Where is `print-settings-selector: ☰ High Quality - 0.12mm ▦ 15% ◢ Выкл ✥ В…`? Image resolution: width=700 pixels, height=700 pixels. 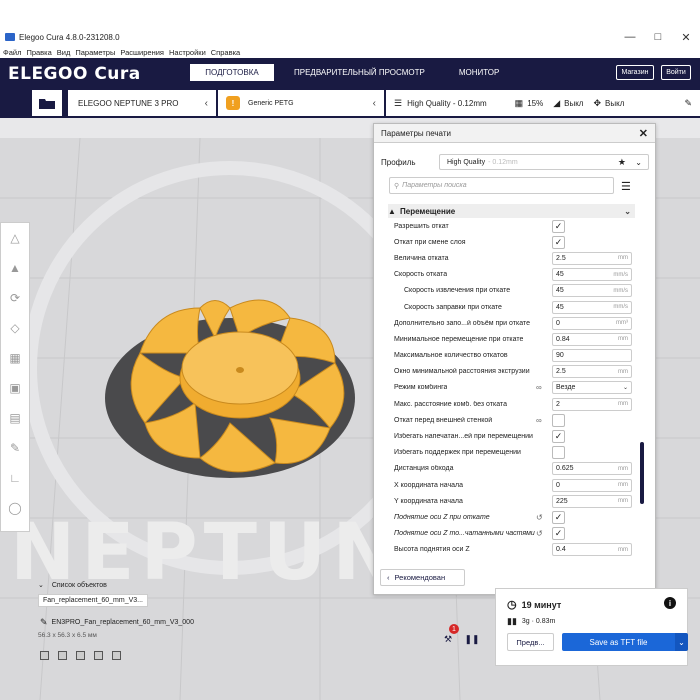
print-settings-selector: ☰ High Quality - 0.12mm ▦ 15% ◢ Выкл ✥ В… is located at coordinates (543, 103).